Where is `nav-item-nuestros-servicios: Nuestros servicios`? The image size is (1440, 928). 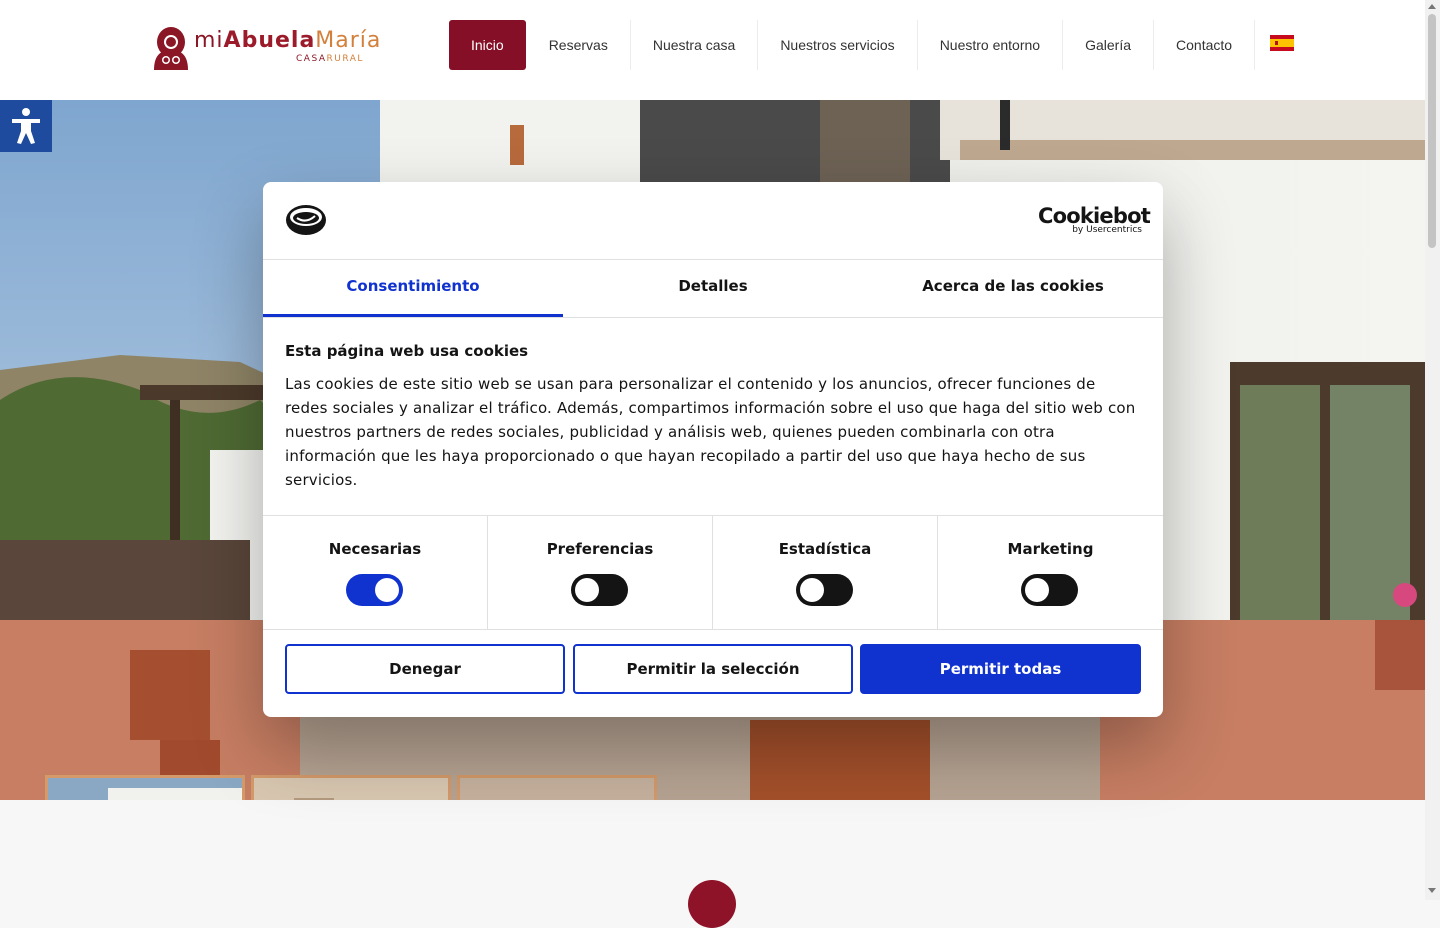 nav-item-nuestros-servicios: Nuestros servicios is located at coordinates (838, 45).